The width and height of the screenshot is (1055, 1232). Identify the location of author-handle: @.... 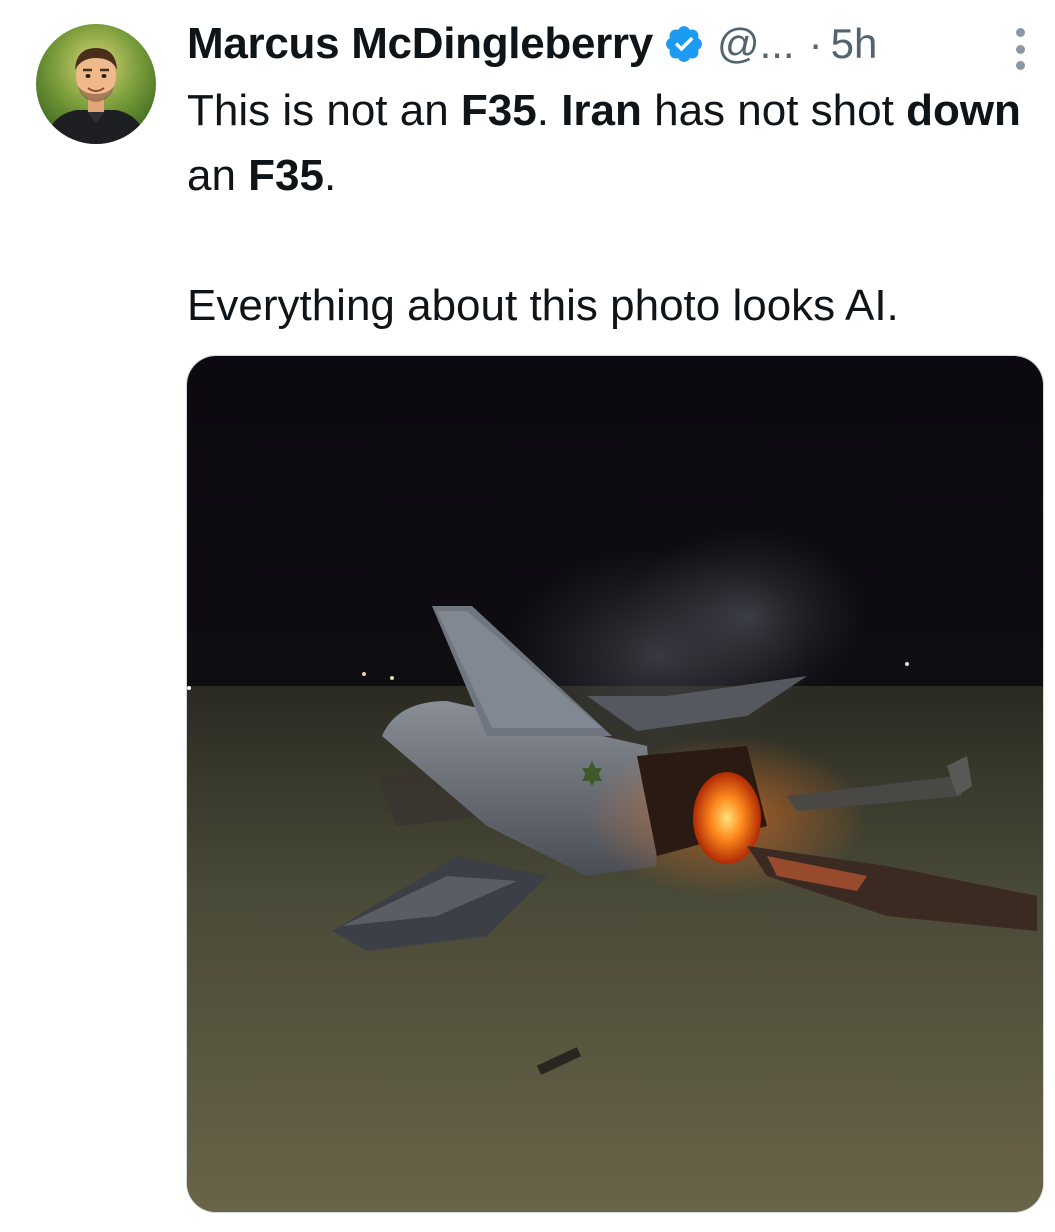
(756, 44).